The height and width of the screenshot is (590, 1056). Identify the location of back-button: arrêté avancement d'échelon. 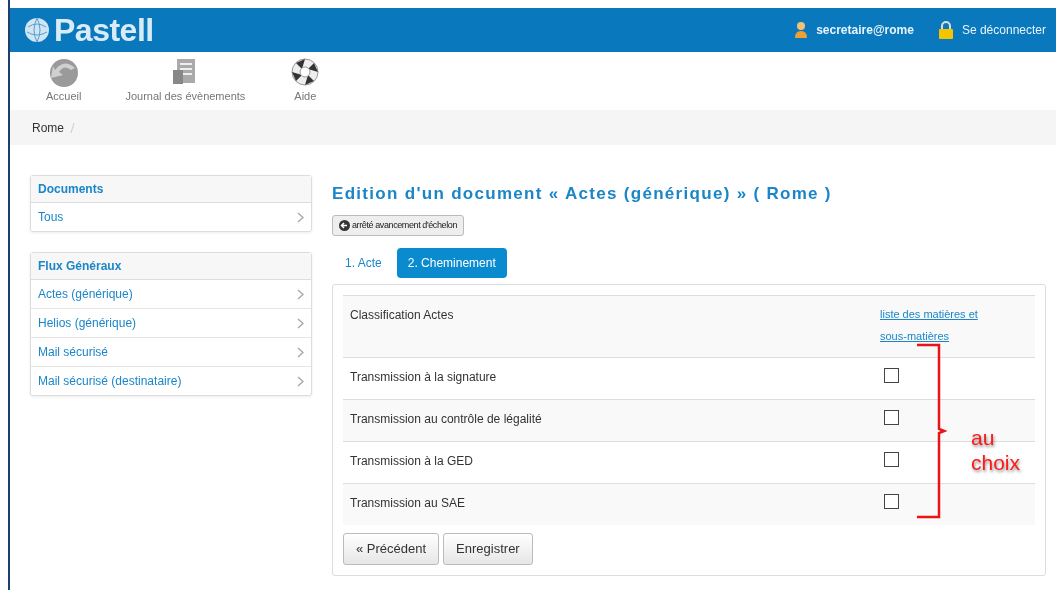
(398, 225).